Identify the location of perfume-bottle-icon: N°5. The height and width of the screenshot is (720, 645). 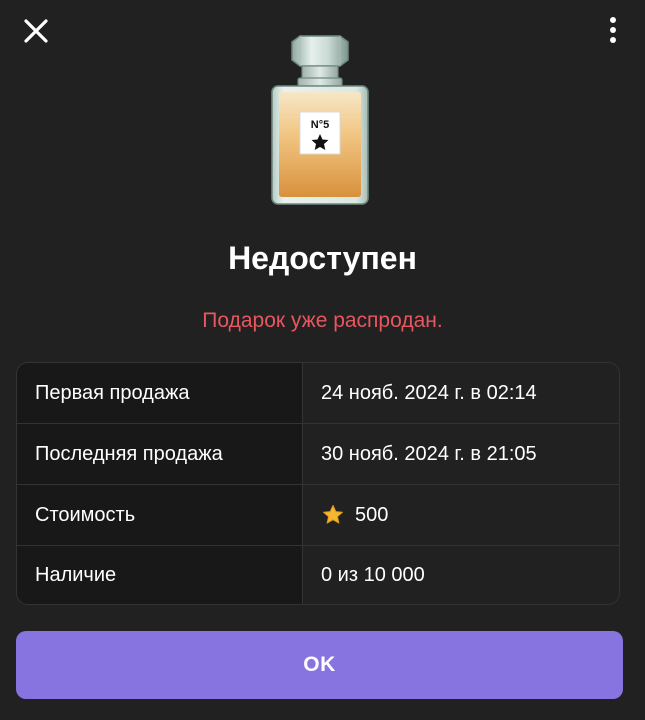
(320, 120).